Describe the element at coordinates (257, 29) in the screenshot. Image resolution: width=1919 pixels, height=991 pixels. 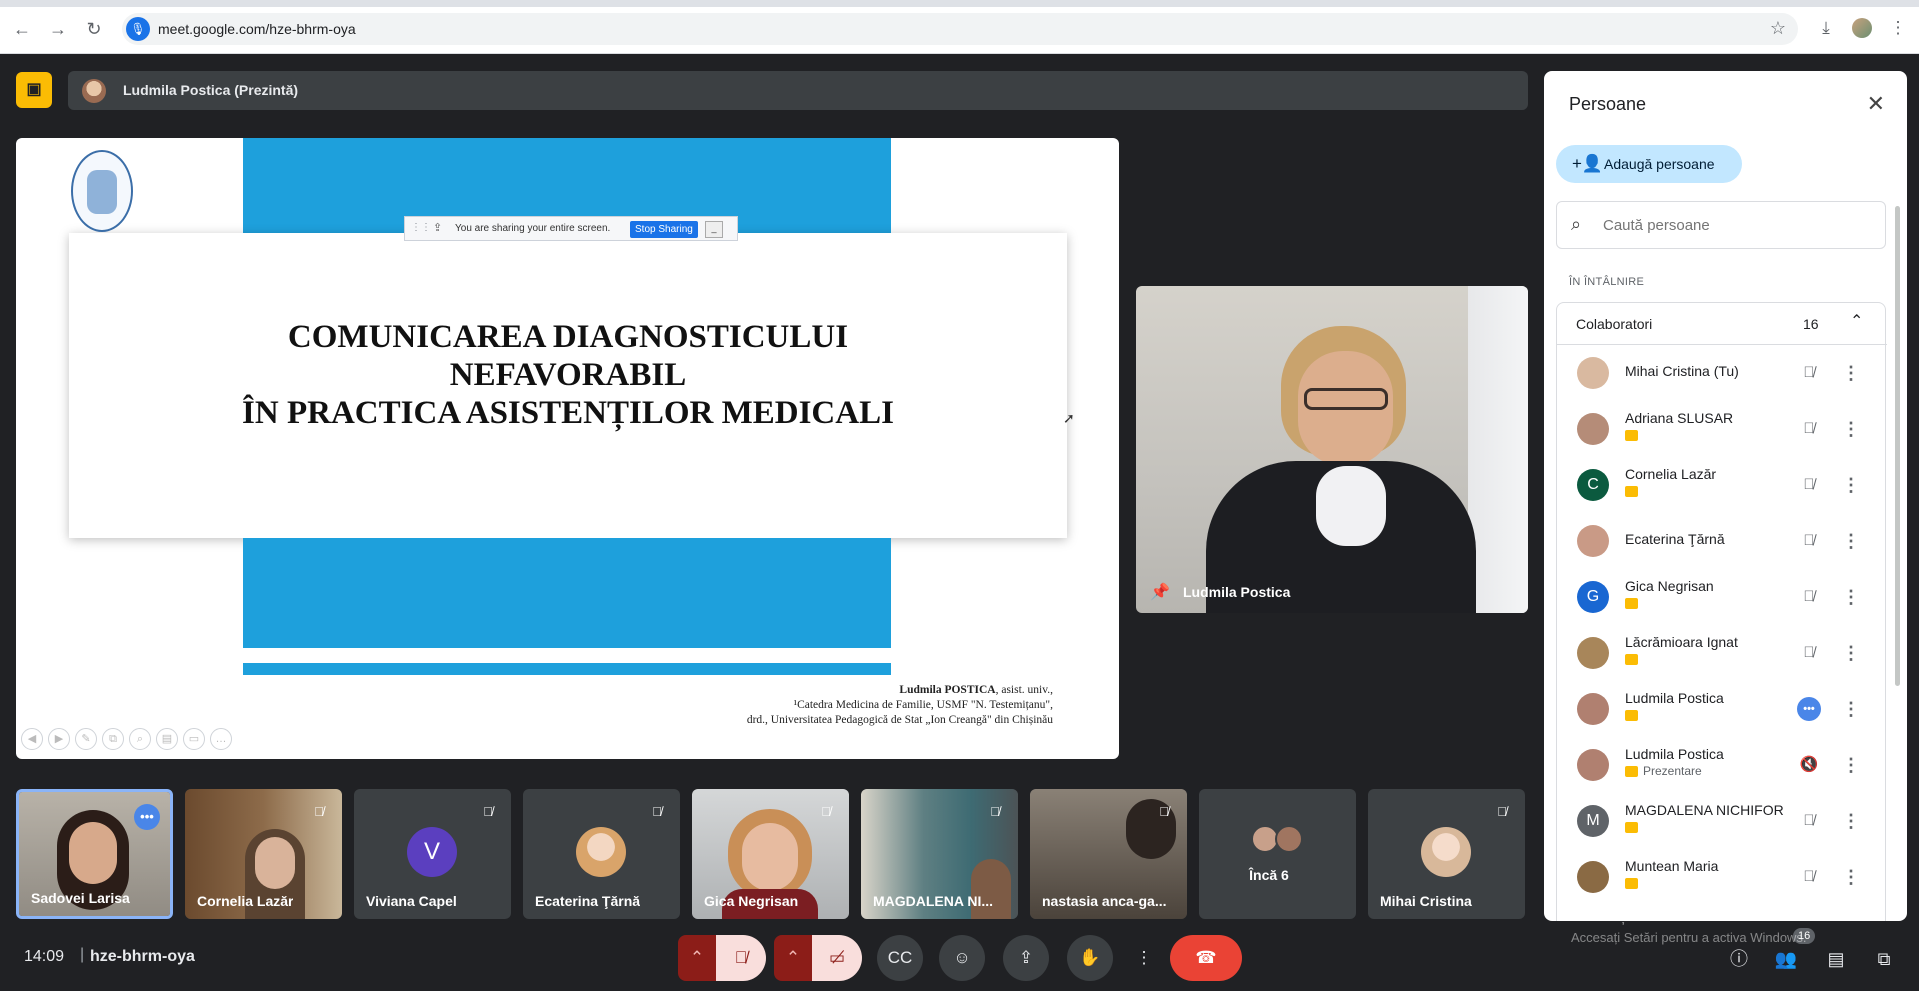
I see `url-text: meet.google.com/hze-bhrm-oya` at that location.